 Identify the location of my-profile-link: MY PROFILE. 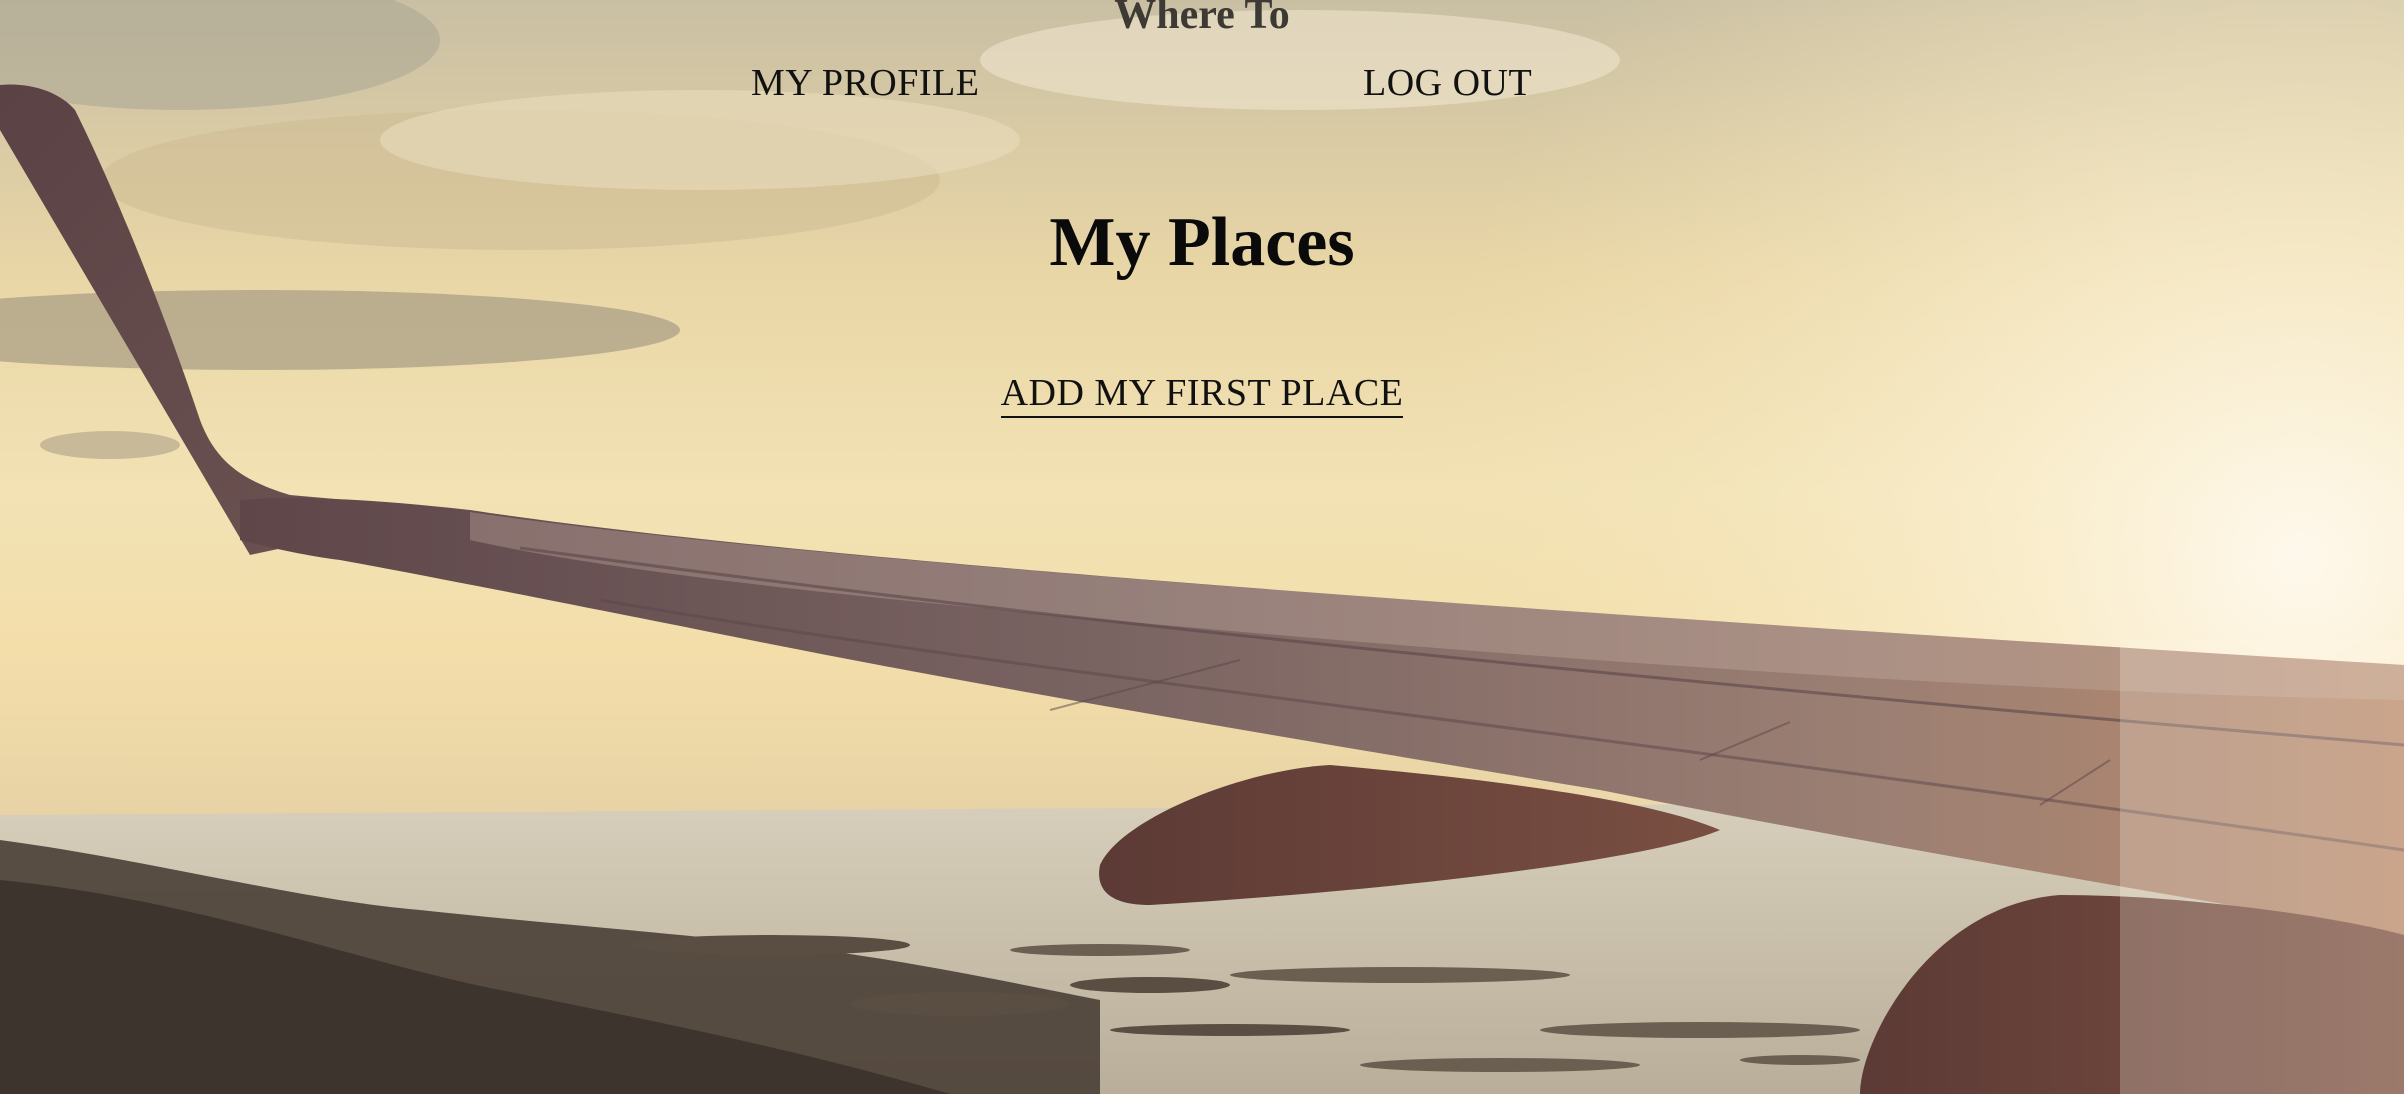
(865, 83).